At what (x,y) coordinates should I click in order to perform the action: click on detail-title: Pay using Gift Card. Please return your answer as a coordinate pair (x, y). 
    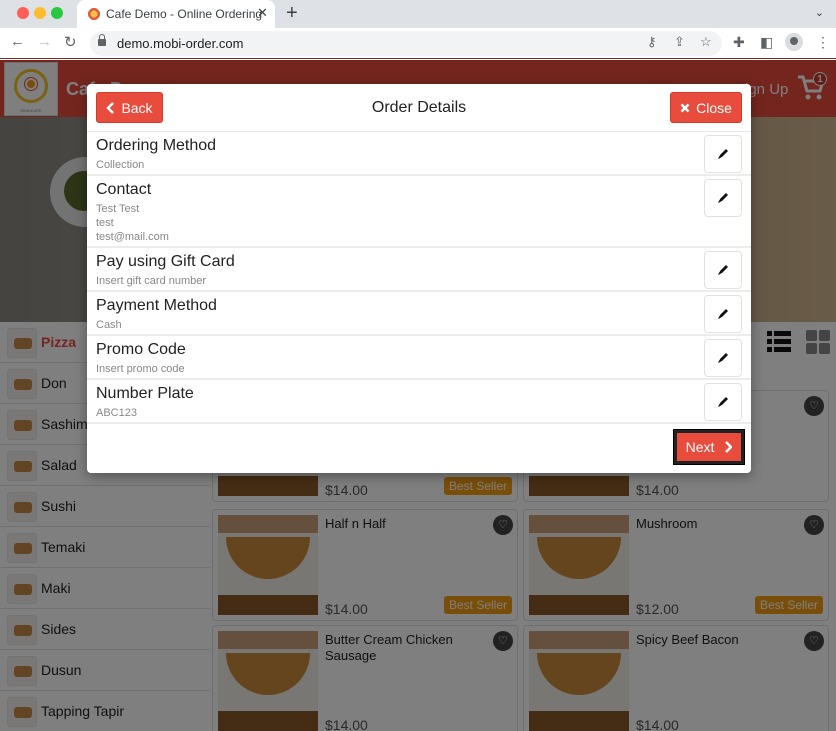
    Looking at the image, I should click on (165, 261).